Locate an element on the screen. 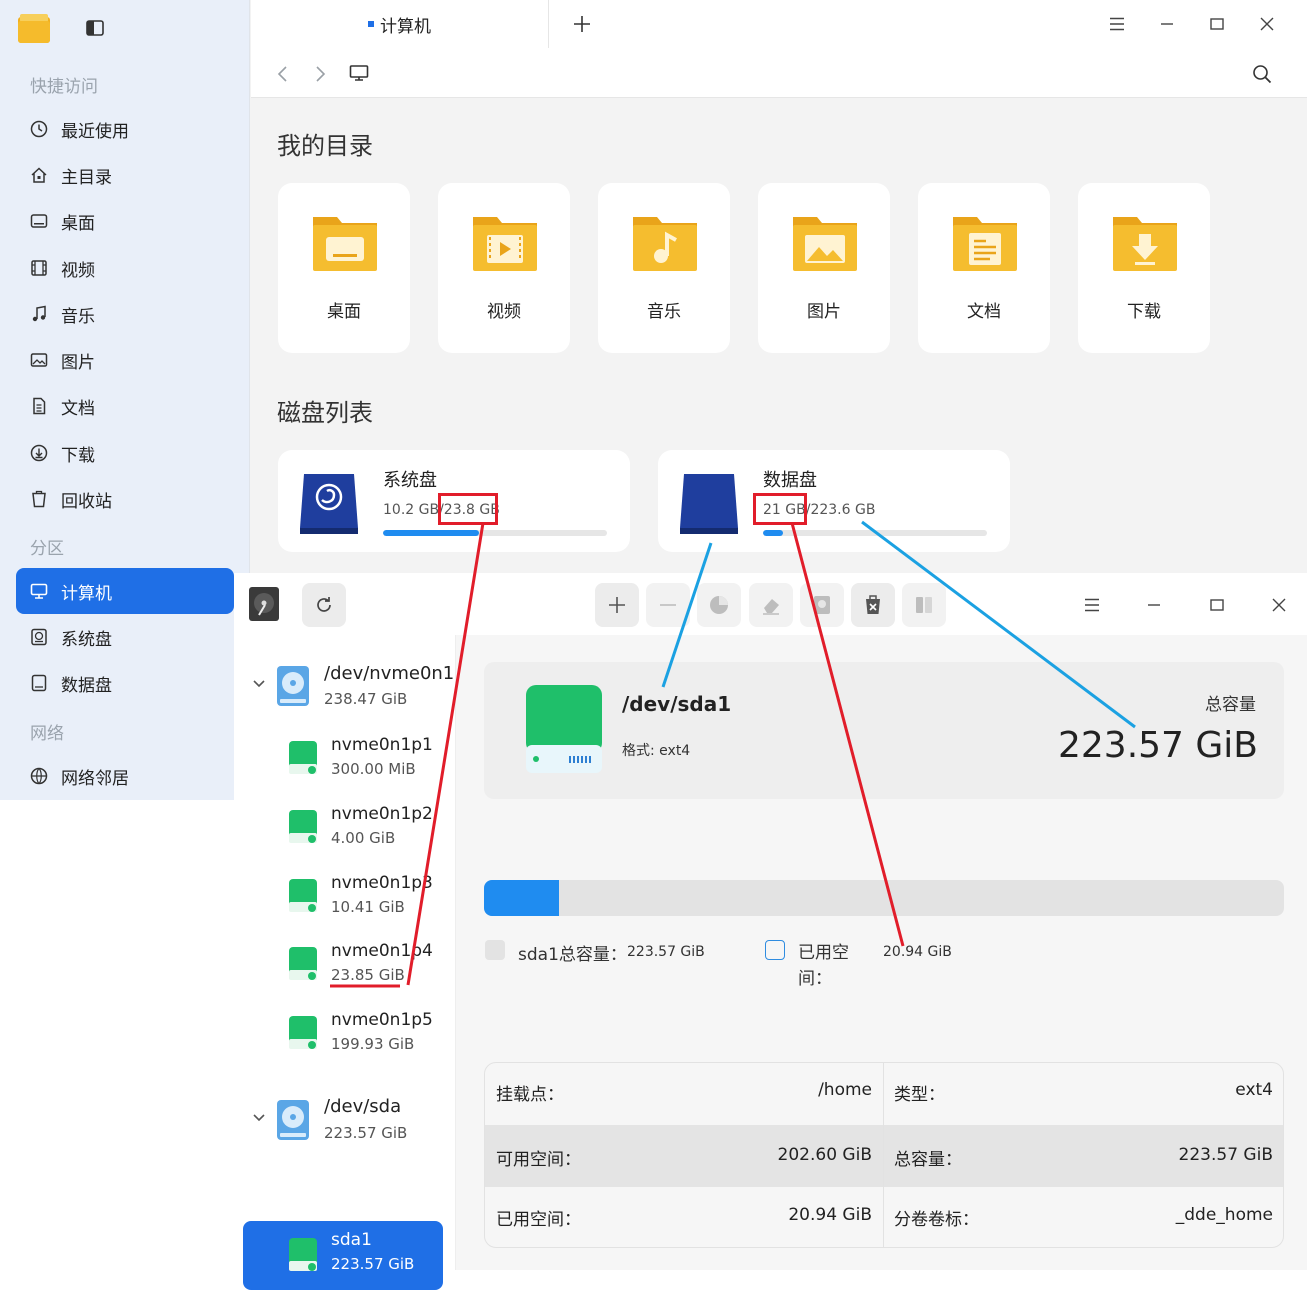 The height and width of the screenshot is (1290, 1312). sidebar-item-pictures: 图片 is located at coordinates (125, 360).